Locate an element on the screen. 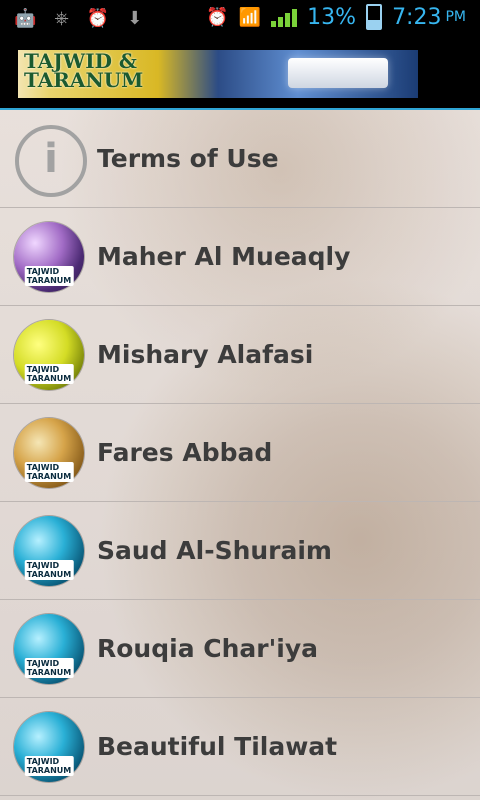  list-item: TAJWID TARANUM Mishary Alafasi is located at coordinates (240, 355).